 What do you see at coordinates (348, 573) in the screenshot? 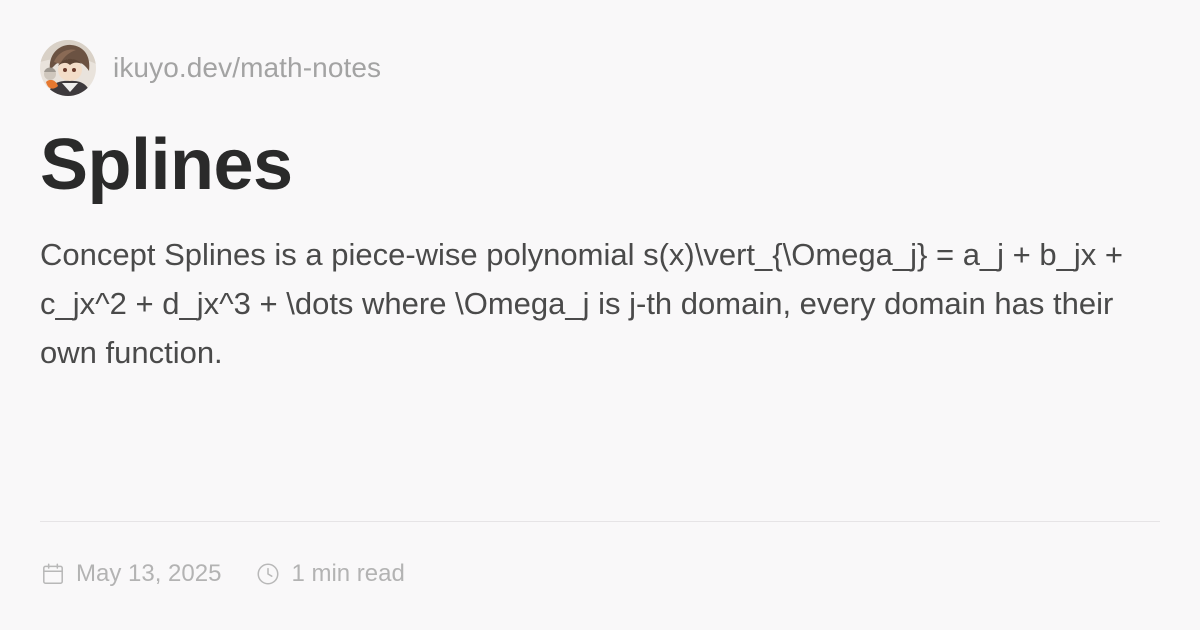
I see `reading-time-text: 1 min read` at bounding box center [348, 573].